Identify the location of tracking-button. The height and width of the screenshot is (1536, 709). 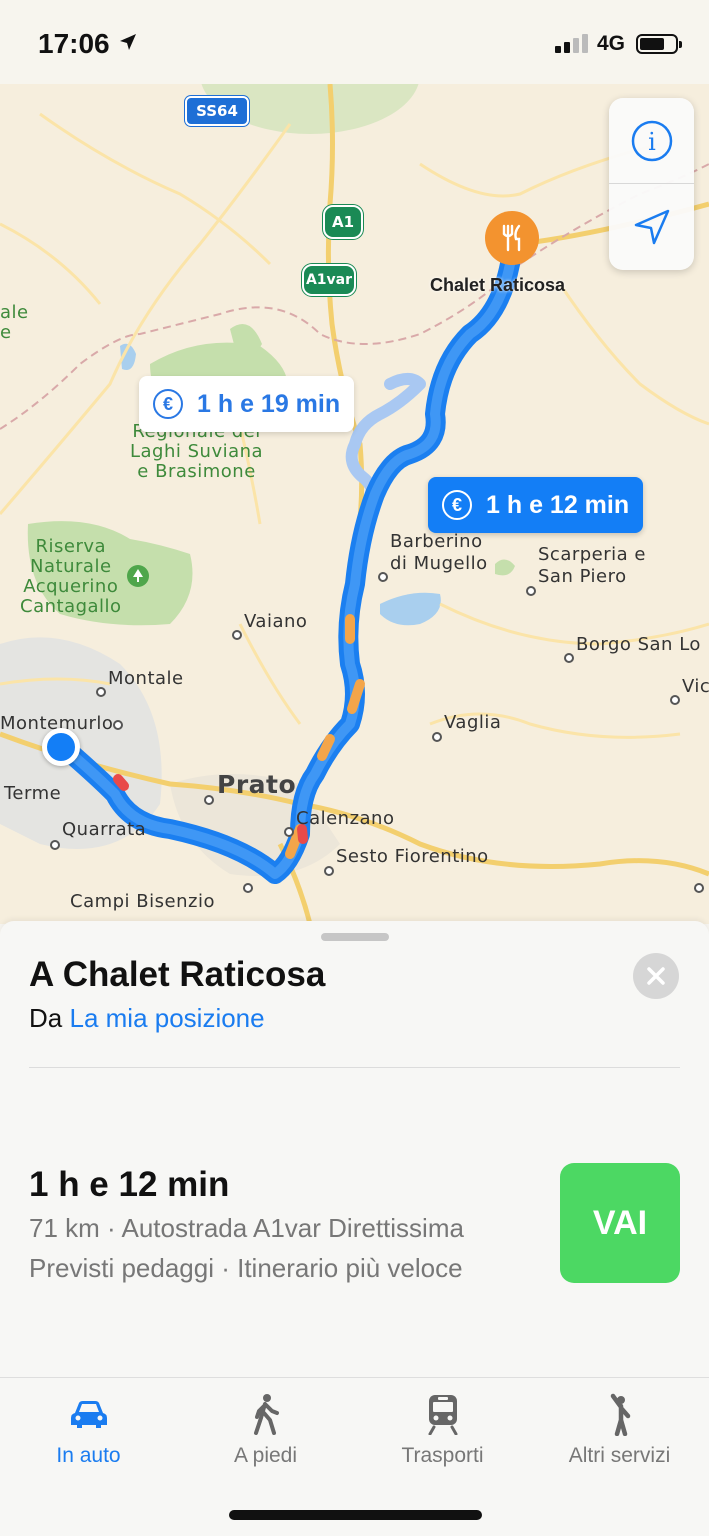
(651, 227).